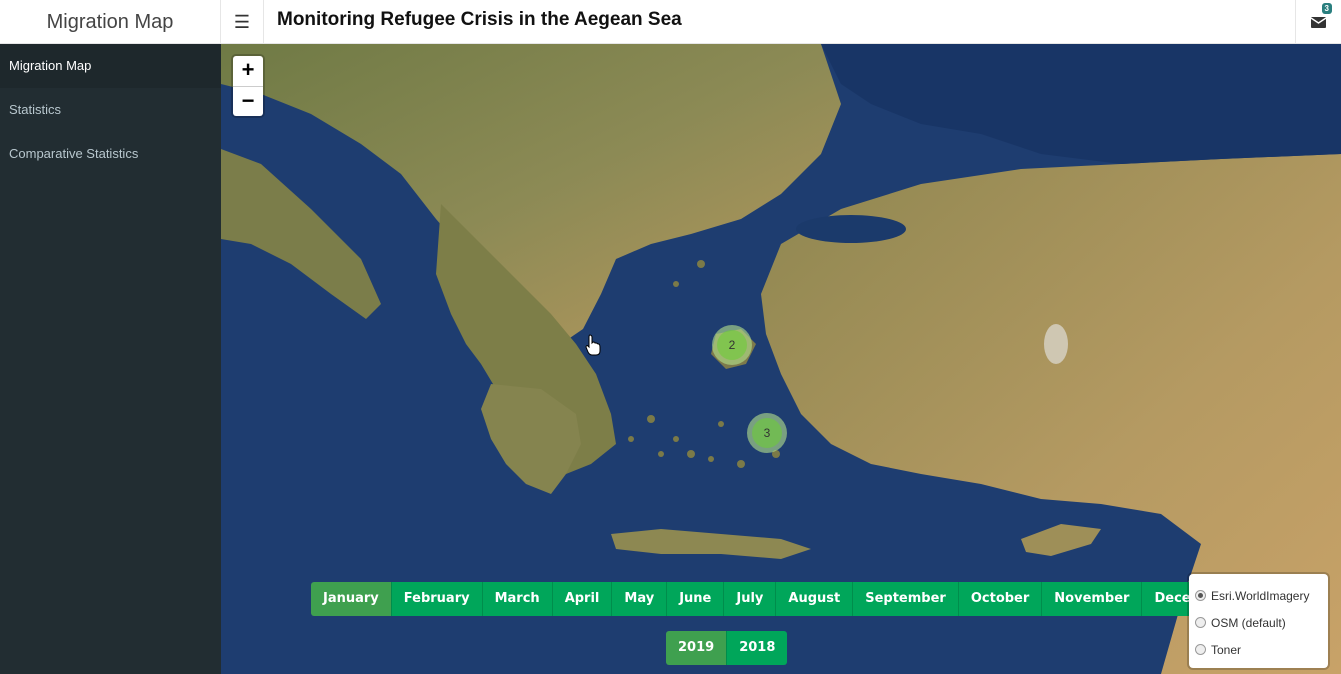  I want to click on sidebar-item: Statistics, so click(110, 110).